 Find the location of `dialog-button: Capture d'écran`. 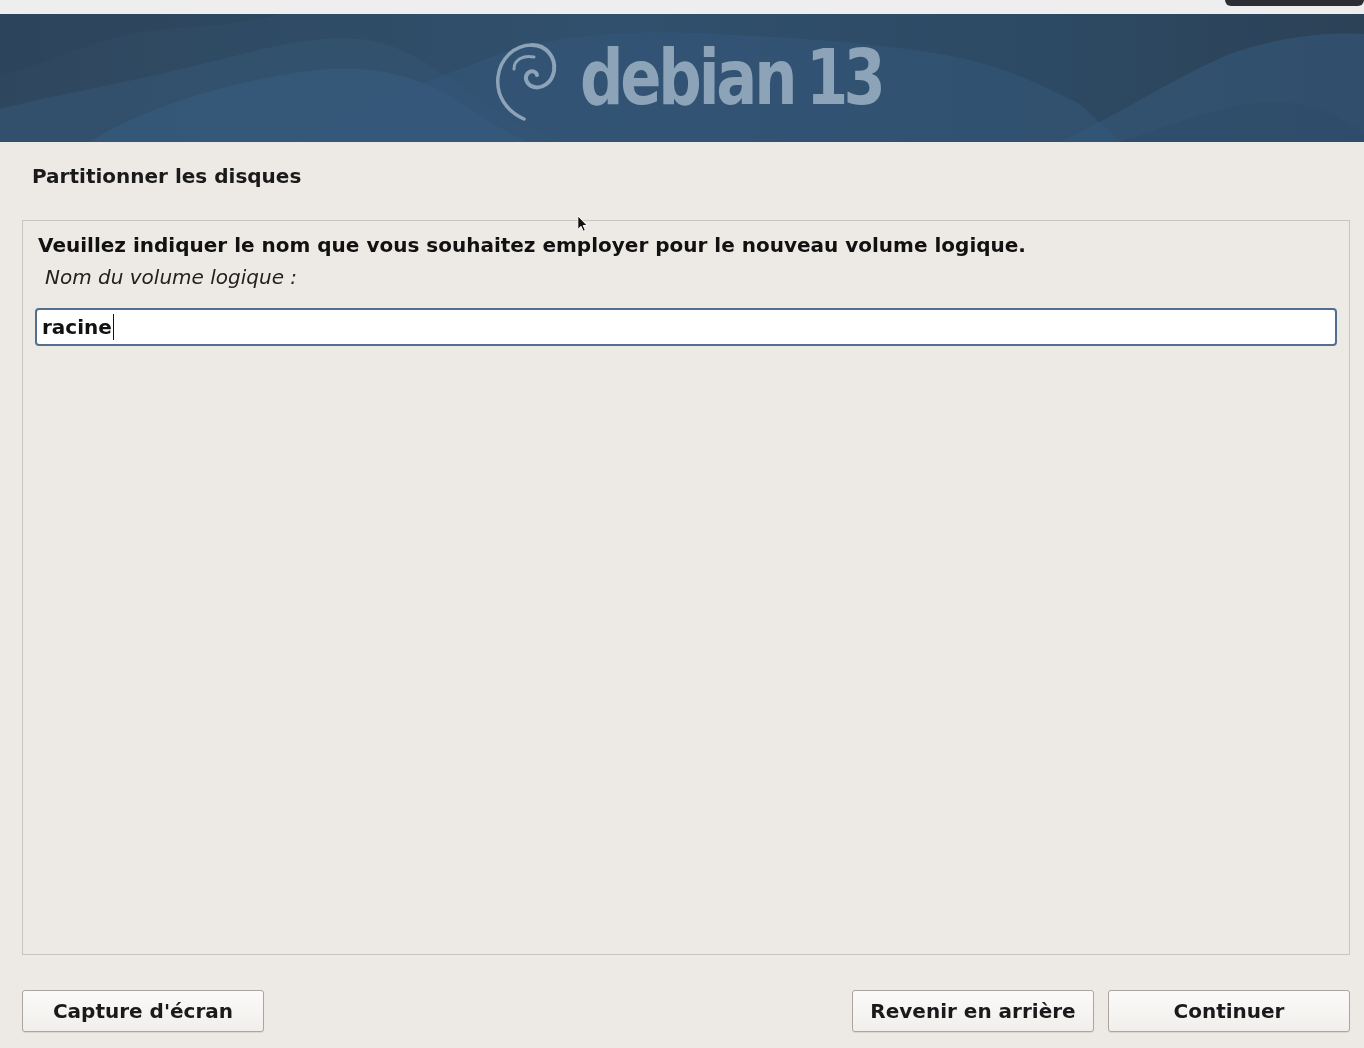

dialog-button: Capture d'écran is located at coordinates (143, 1011).